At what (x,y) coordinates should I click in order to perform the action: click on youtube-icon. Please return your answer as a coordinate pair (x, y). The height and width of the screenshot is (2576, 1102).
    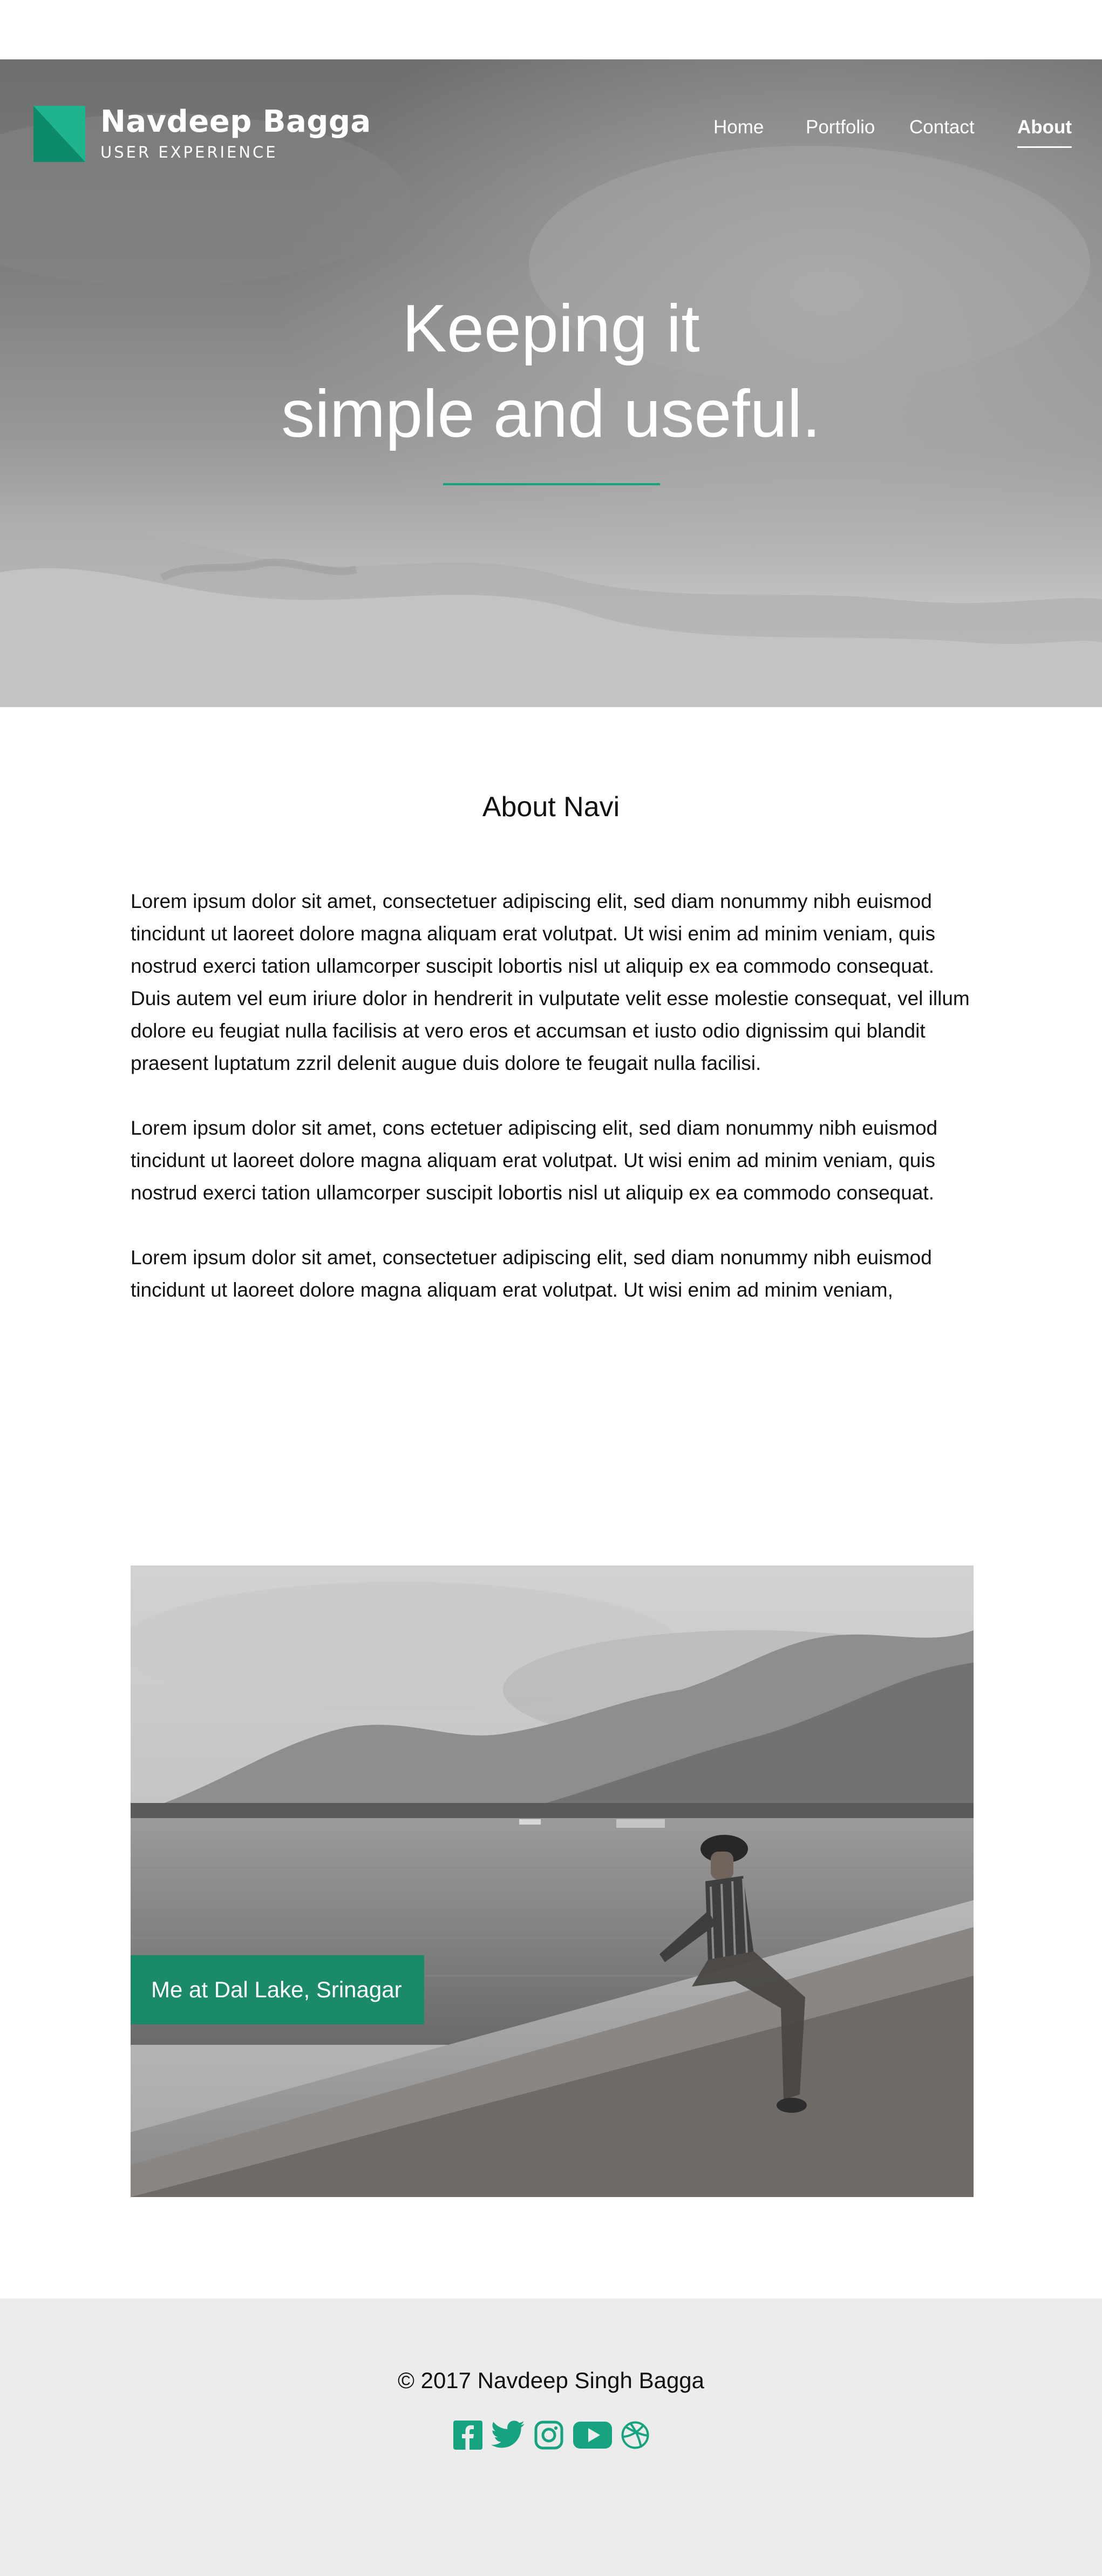
    Looking at the image, I should click on (592, 2436).